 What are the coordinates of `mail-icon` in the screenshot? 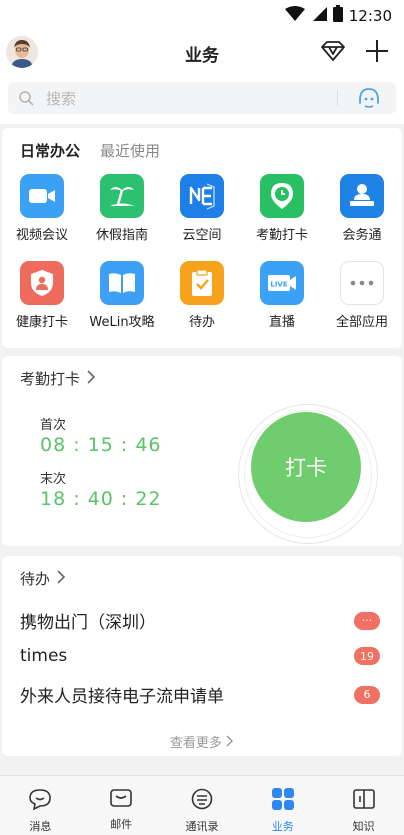 It's located at (121, 800).